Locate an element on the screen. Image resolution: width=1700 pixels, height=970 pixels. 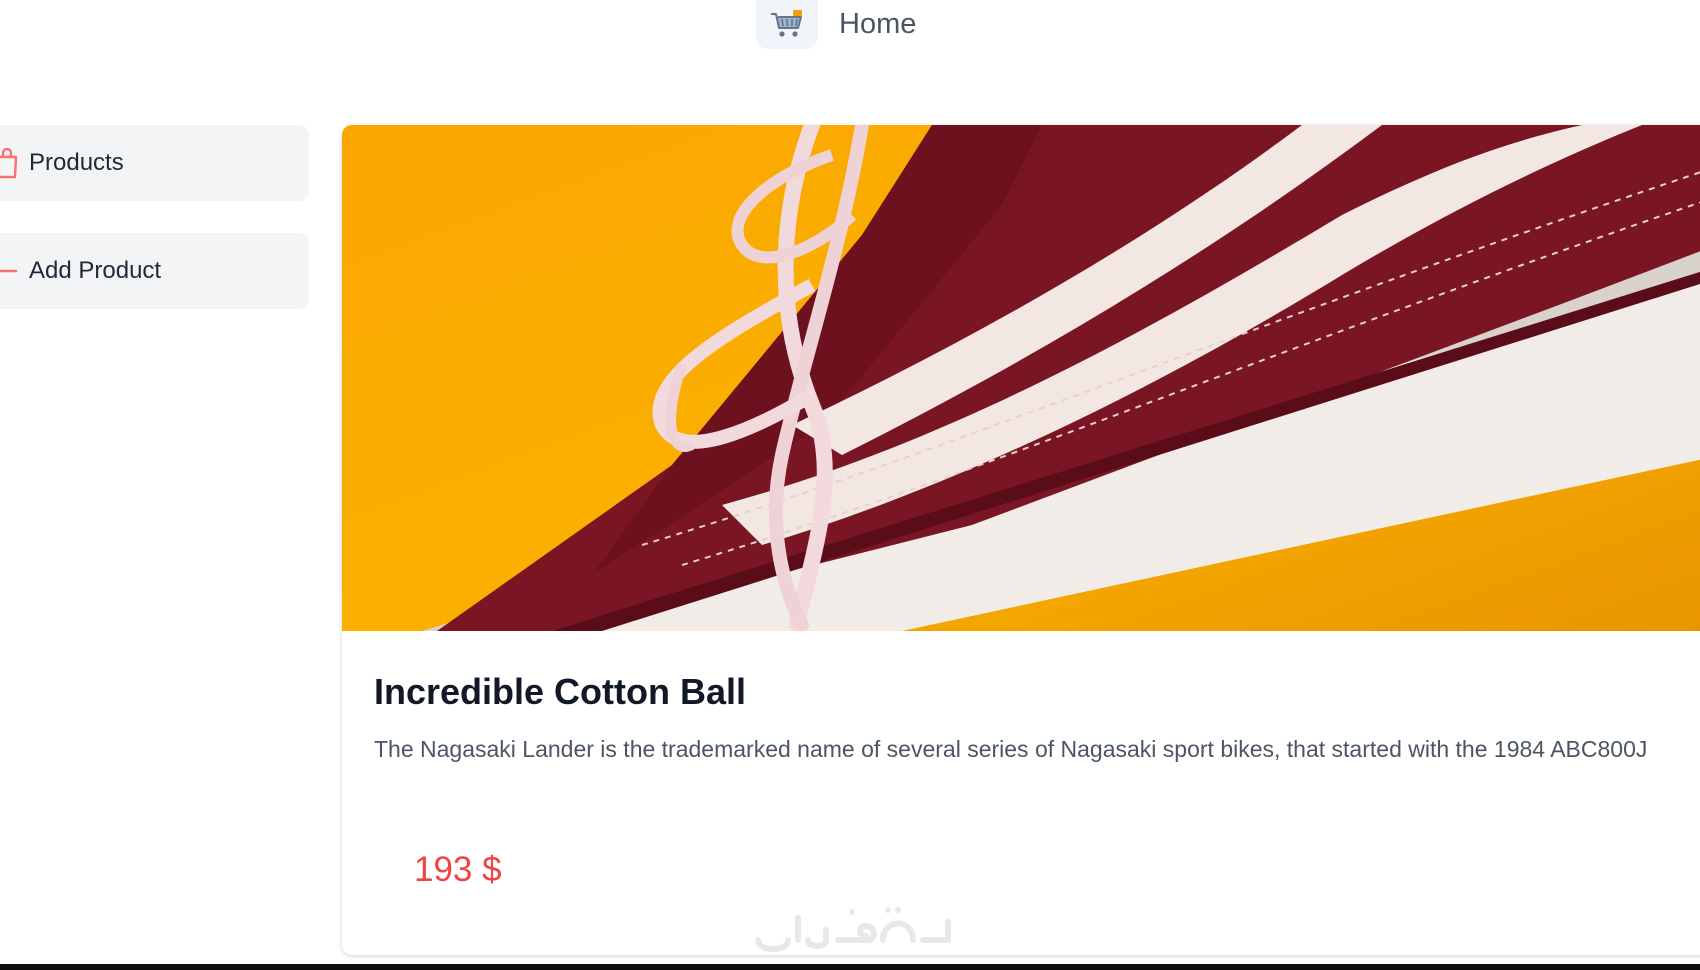
sidebar: Products Add Product is located at coordinates (155, 233).